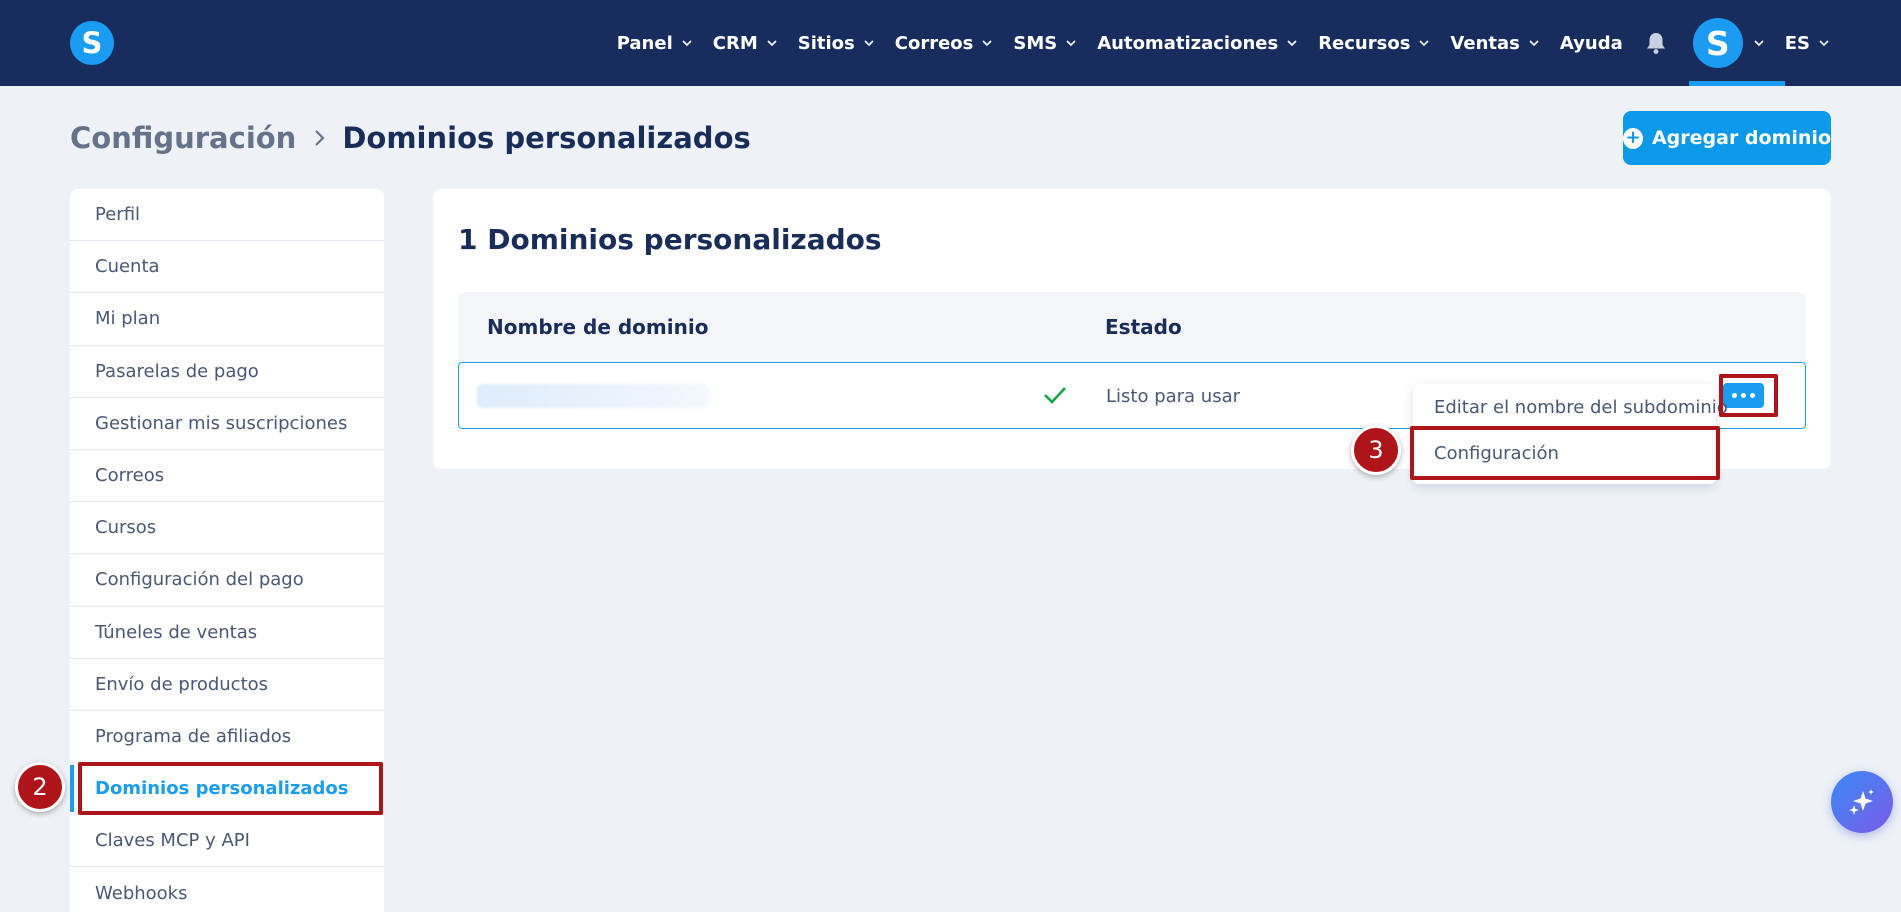 Image resolution: width=1901 pixels, height=912 pixels. What do you see at coordinates (644, 43) in the screenshot?
I see `nav-panel-label: Panel` at bounding box center [644, 43].